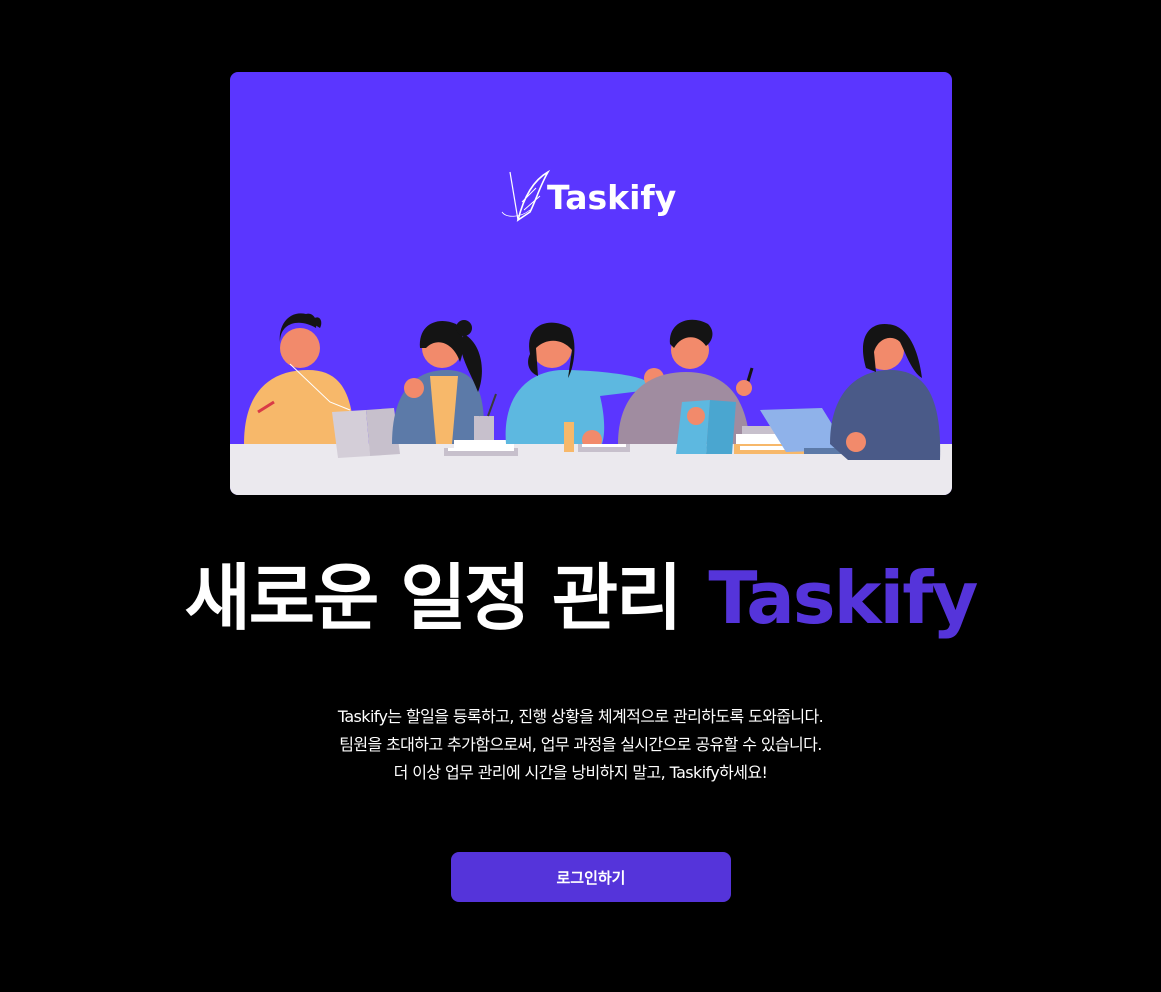  I want to click on headline: 새로운 일정 관리 Taskify, so click(580, 598).